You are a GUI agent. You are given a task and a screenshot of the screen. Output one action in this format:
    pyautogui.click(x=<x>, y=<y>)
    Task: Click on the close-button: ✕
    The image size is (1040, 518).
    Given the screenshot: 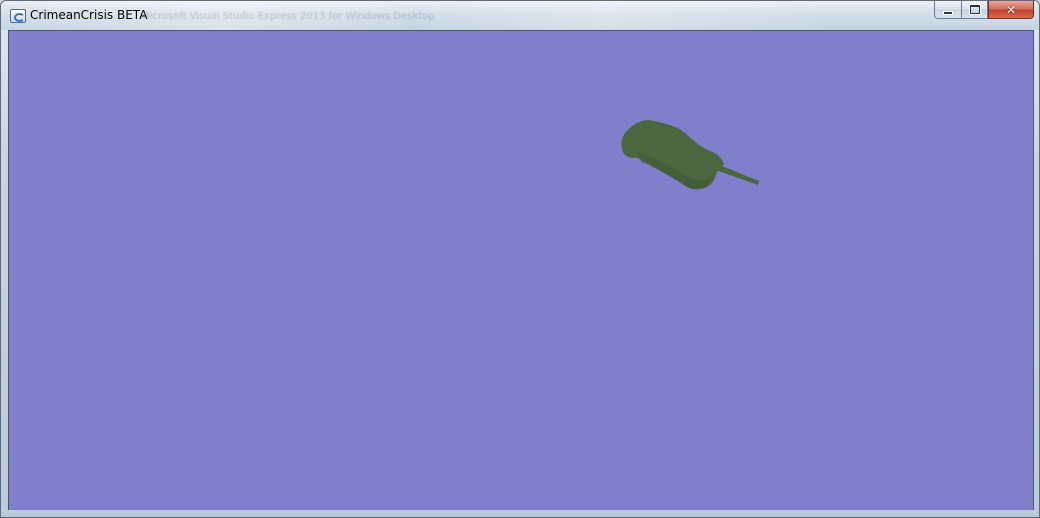 What is the action you would take?
    pyautogui.click(x=1011, y=10)
    